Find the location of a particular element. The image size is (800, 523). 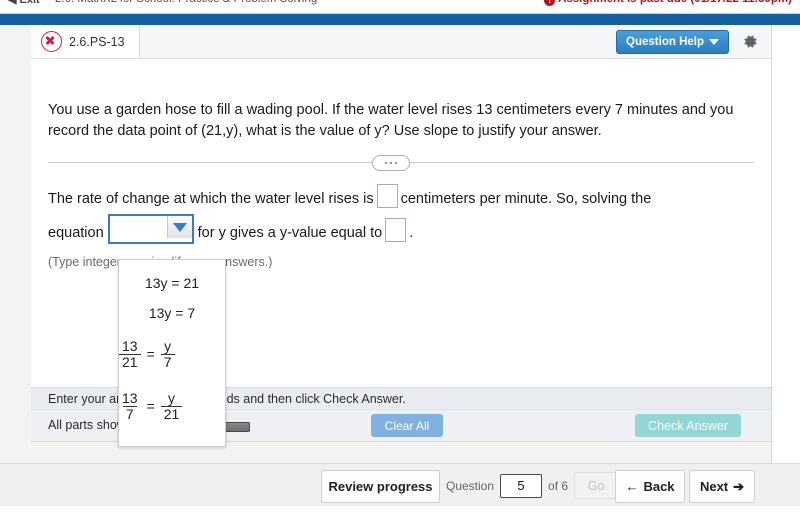

dropdown-button is located at coordinates (179, 227).